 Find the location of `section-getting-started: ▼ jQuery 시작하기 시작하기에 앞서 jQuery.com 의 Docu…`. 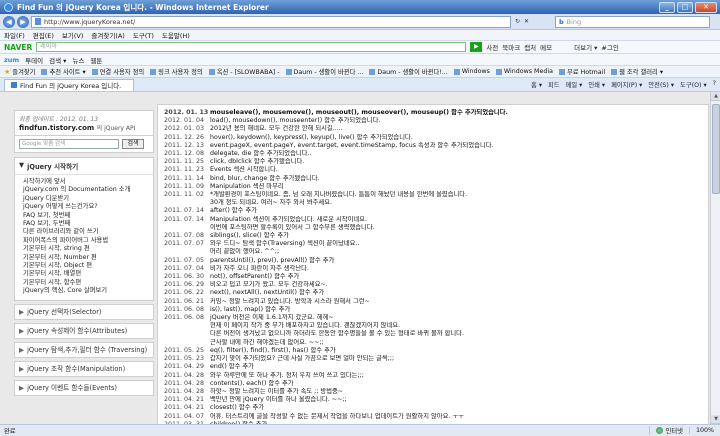

section-getting-started: ▼ jQuery 시작하기 시작하기에 앞서 jQuery.com 의 Docu… is located at coordinates (84, 229).